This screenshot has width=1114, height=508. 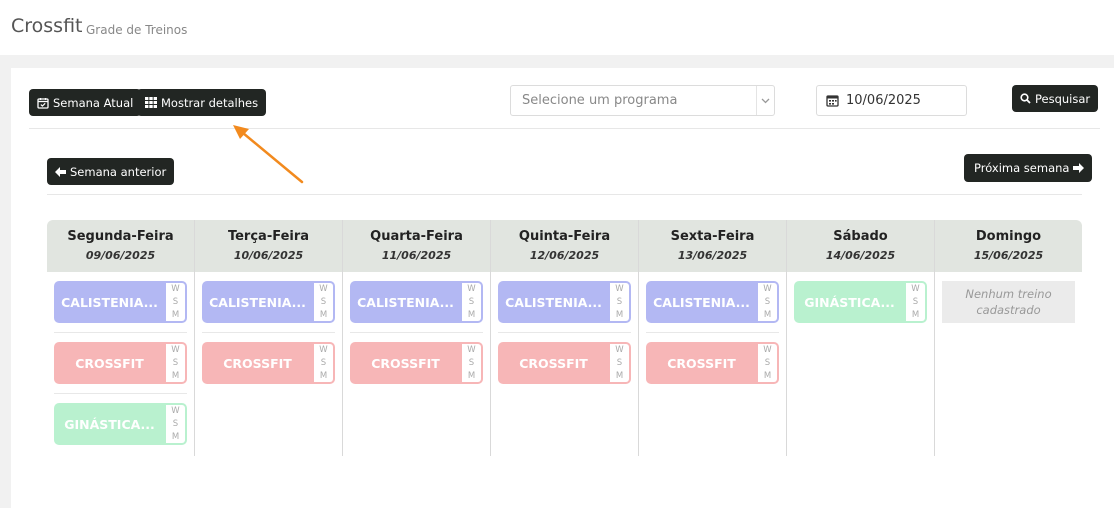 What do you see at coordinates (137, 30) in the screenshot?
I see `page-subtitle: Grade de Treinos` at bounding box center [137, 30].